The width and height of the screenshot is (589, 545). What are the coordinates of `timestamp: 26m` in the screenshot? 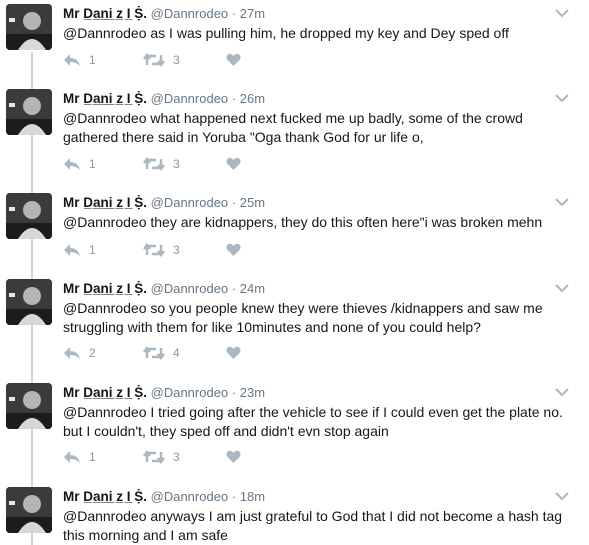 It's located at (252, 98).